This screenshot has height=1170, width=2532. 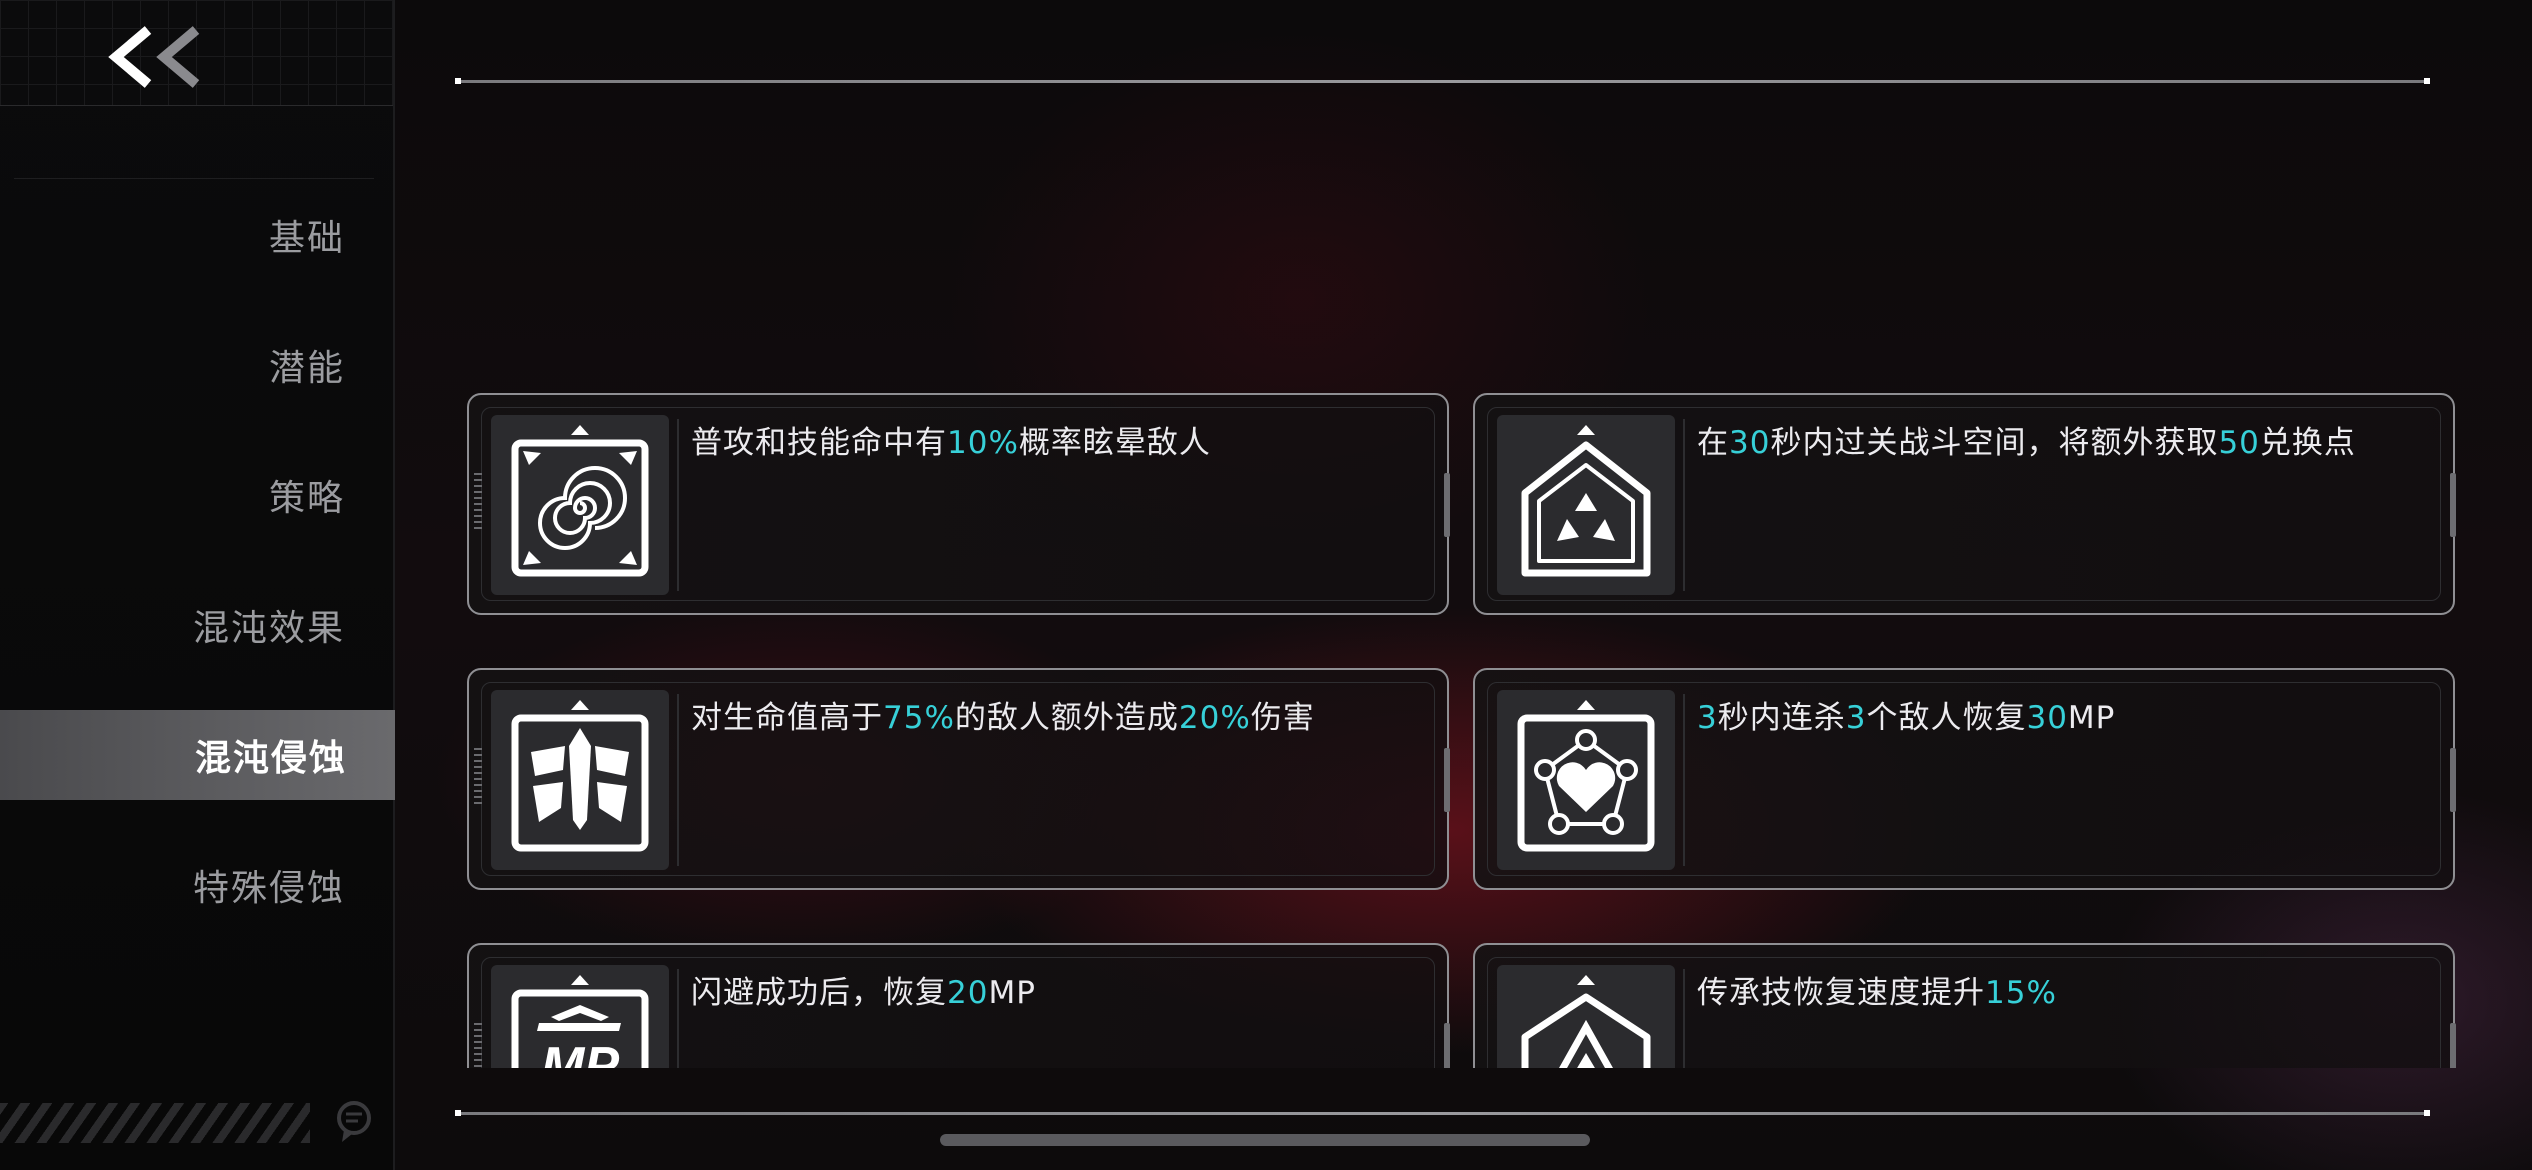 I want to click on card-description: 闪避成功后，恢复20MP, so click(x=1059, y=993).